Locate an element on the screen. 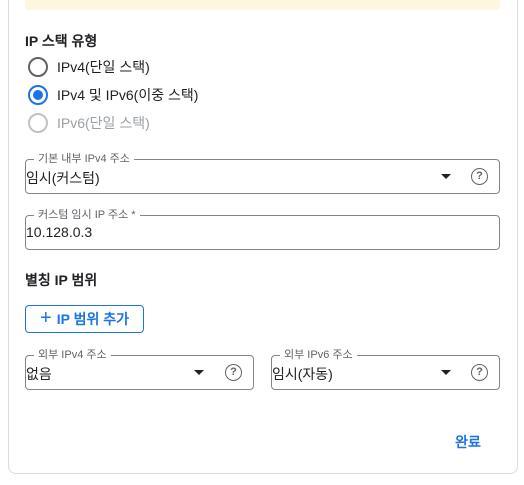 The height and width of the screenshot is (485, 524). plus-icon: + is located at coordinates (46, 318).